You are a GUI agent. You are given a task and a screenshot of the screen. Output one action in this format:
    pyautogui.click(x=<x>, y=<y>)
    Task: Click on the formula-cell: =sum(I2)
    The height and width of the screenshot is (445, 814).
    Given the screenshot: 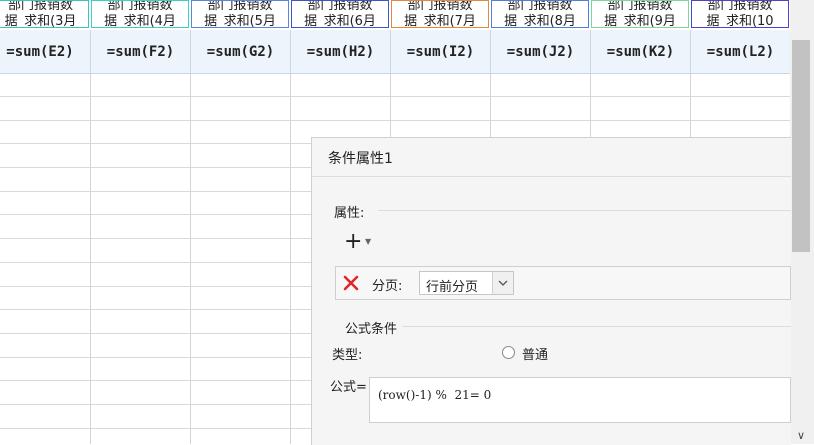 What is the action you would take?
    pyautogui.click(x=441, y=52)
    